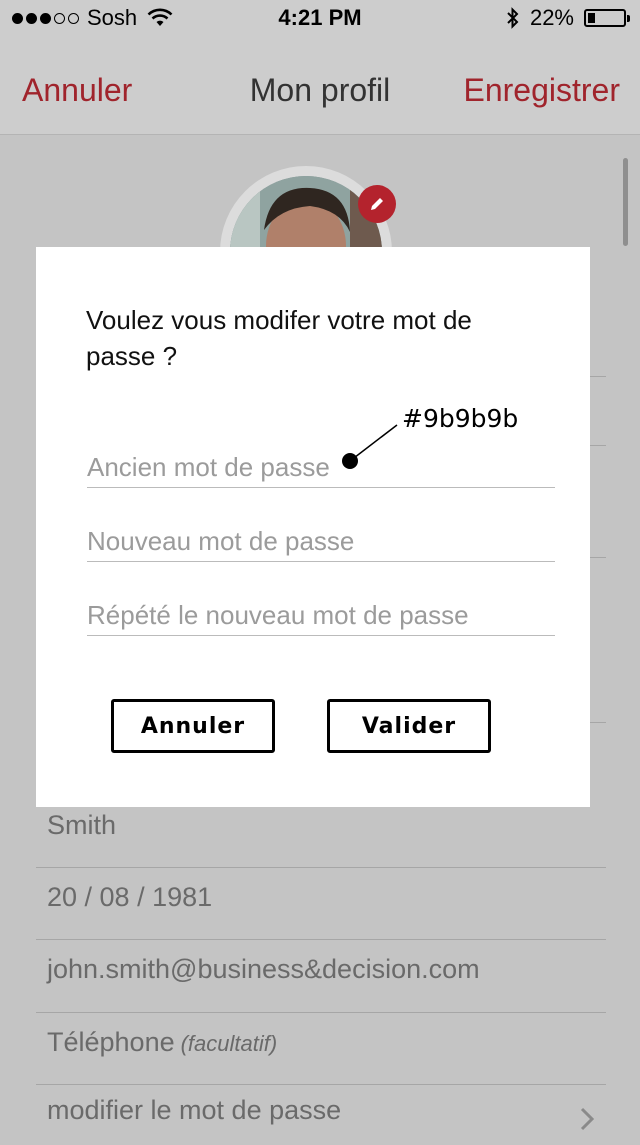 The image size is (640, 1145). Describe the element at coordinates (625, 202) in the screenshot. I see `scrollbar-thumb` at that location.